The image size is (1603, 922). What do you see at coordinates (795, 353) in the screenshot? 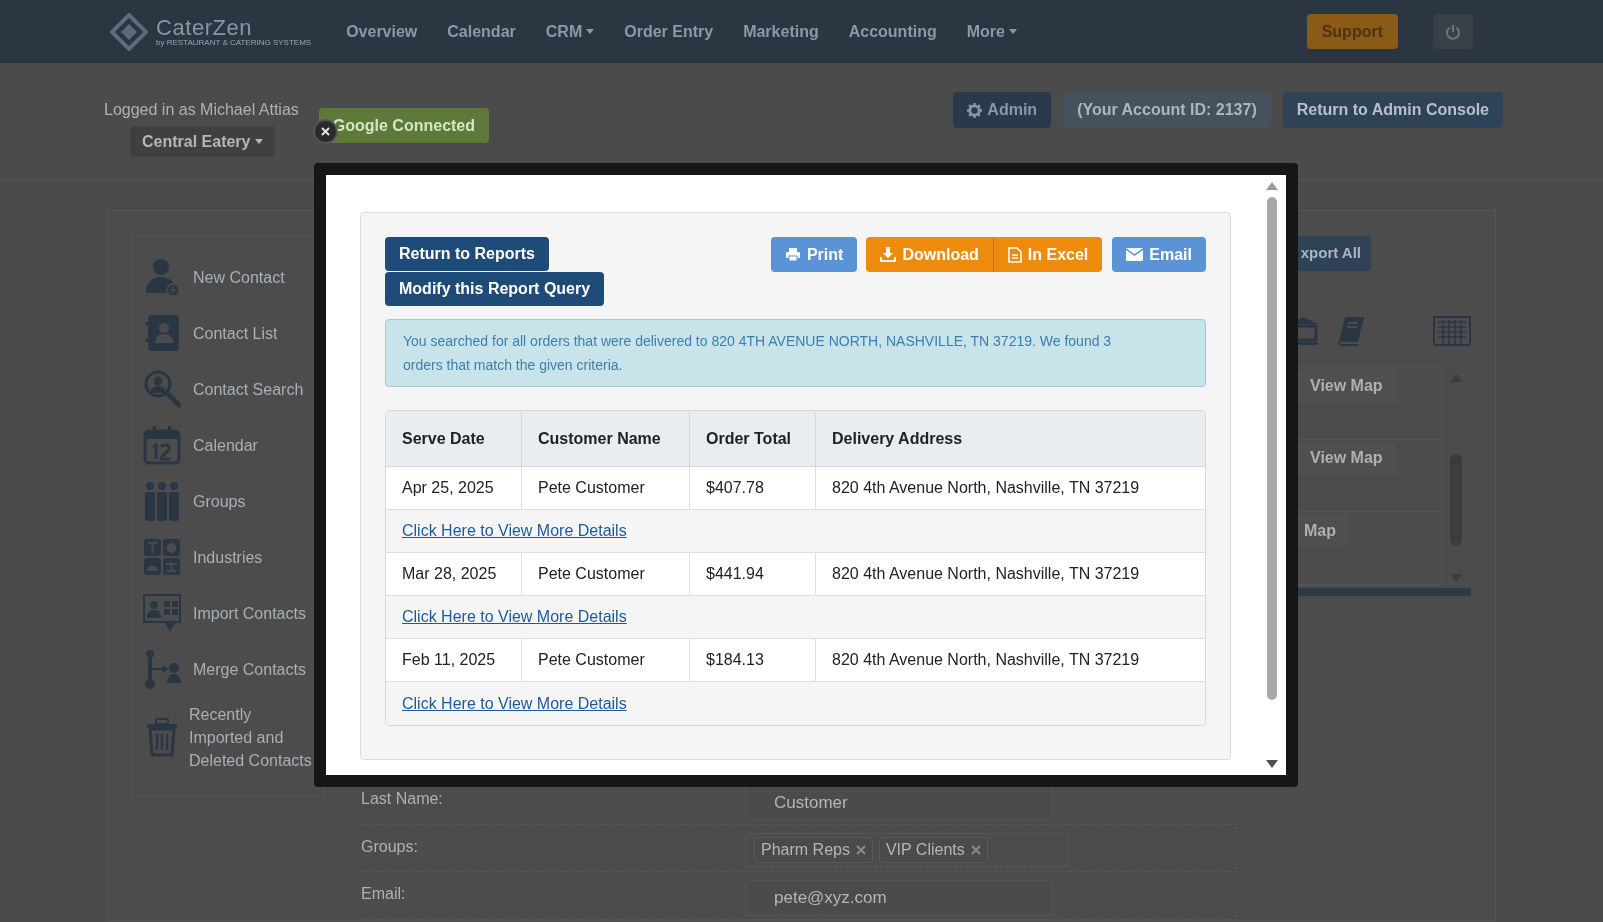
I see `search-summary: You searched for all orders that were delivered to 820 4TH AVENUE NORTH, NASHVILLE, TN 37219. We found 3 orders that match the given criteria.` at bounding box center [795, 353].